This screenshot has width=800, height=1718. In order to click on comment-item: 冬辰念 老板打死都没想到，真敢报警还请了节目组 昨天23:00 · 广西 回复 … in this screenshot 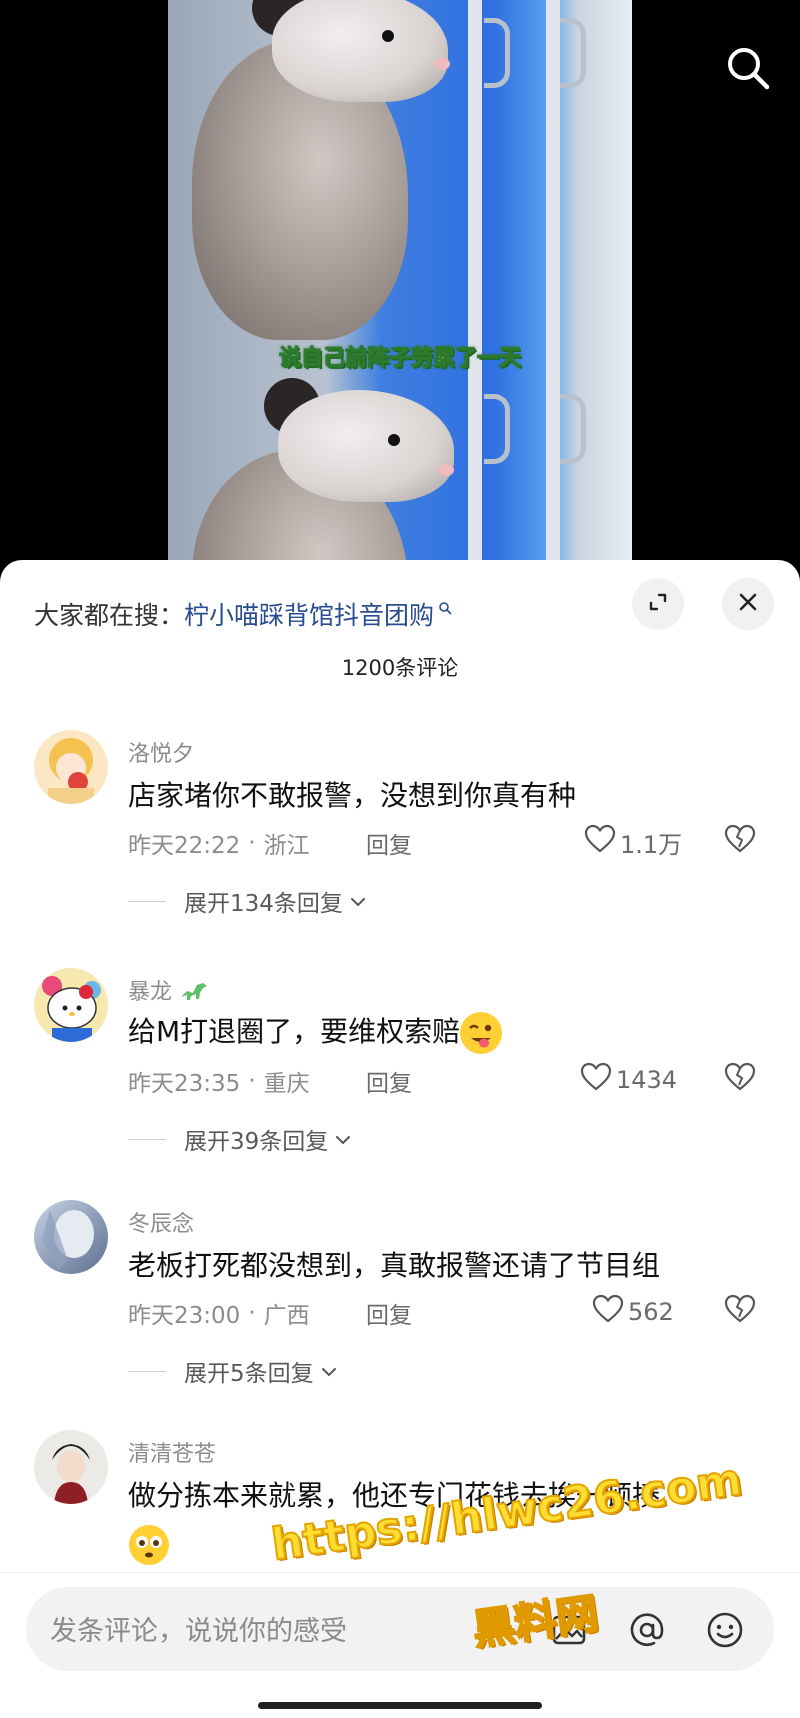, I will do `click(400, 1309)`.